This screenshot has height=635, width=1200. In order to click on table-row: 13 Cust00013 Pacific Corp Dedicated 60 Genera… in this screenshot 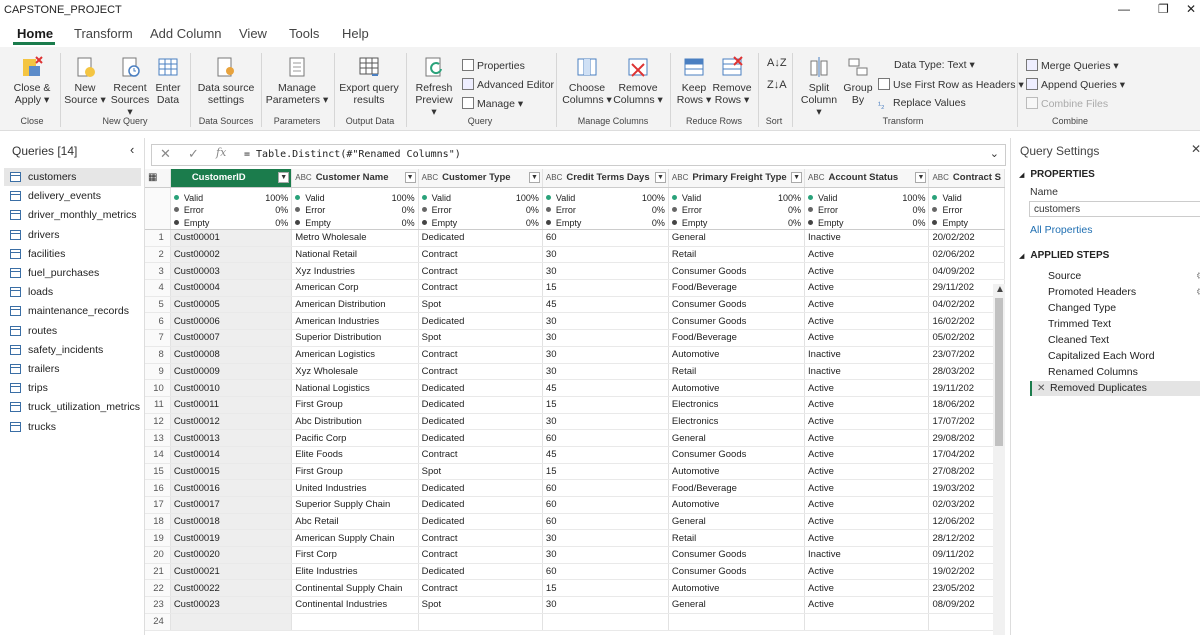, I will do `click(575, 438)`.